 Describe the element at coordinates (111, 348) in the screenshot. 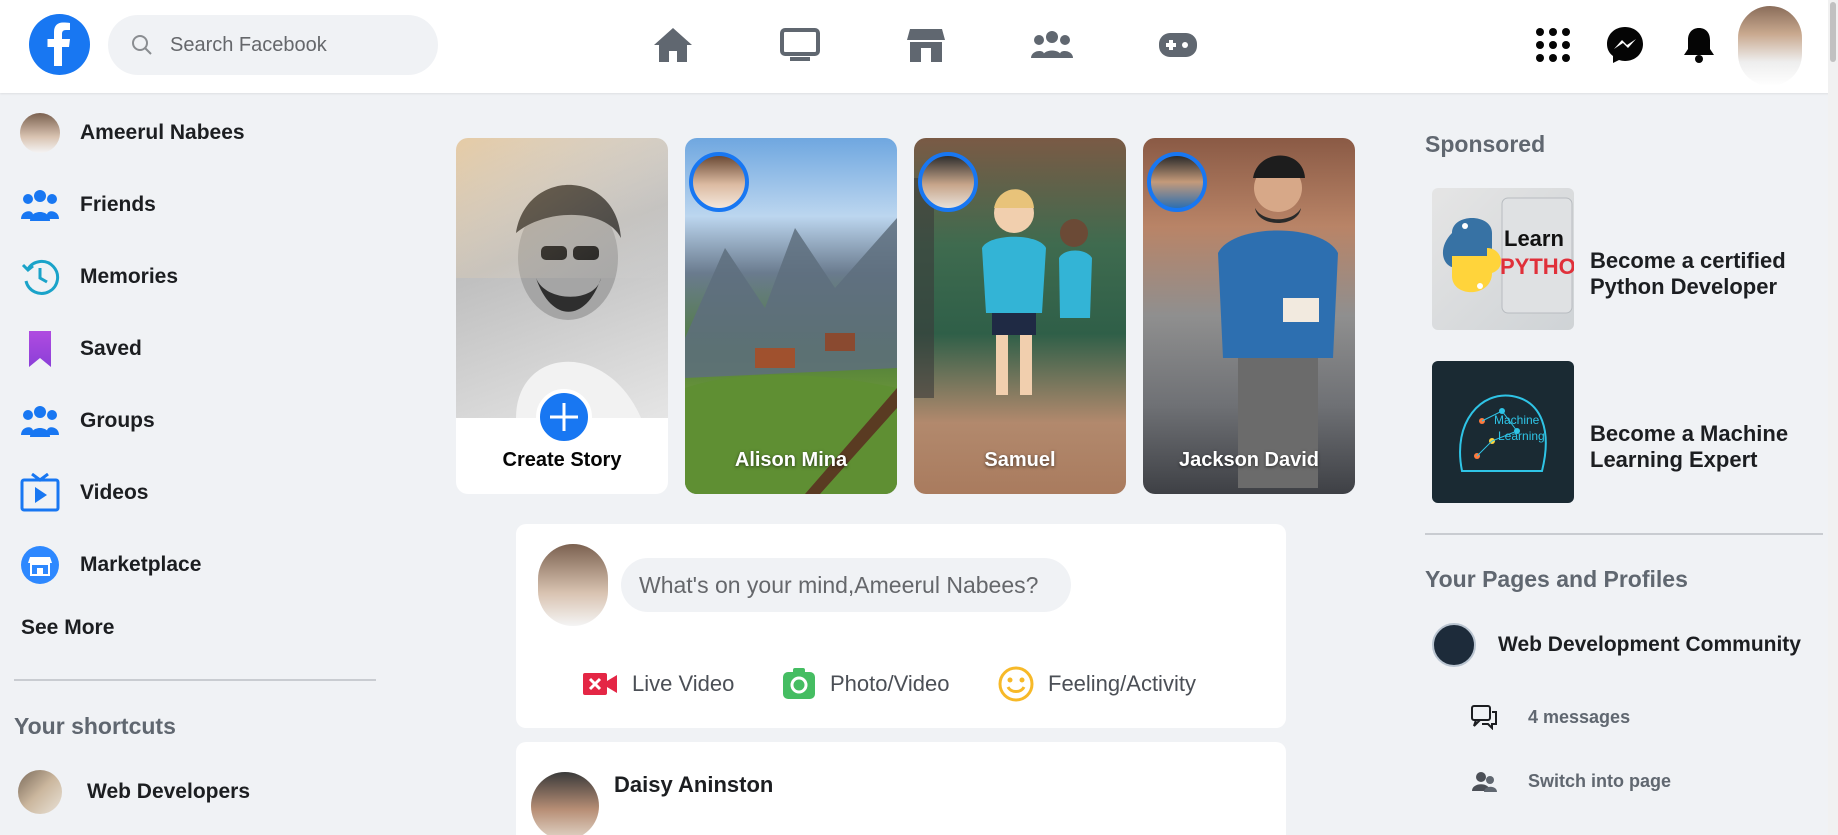

I see `sidebar-item-label: Saved` at that location.